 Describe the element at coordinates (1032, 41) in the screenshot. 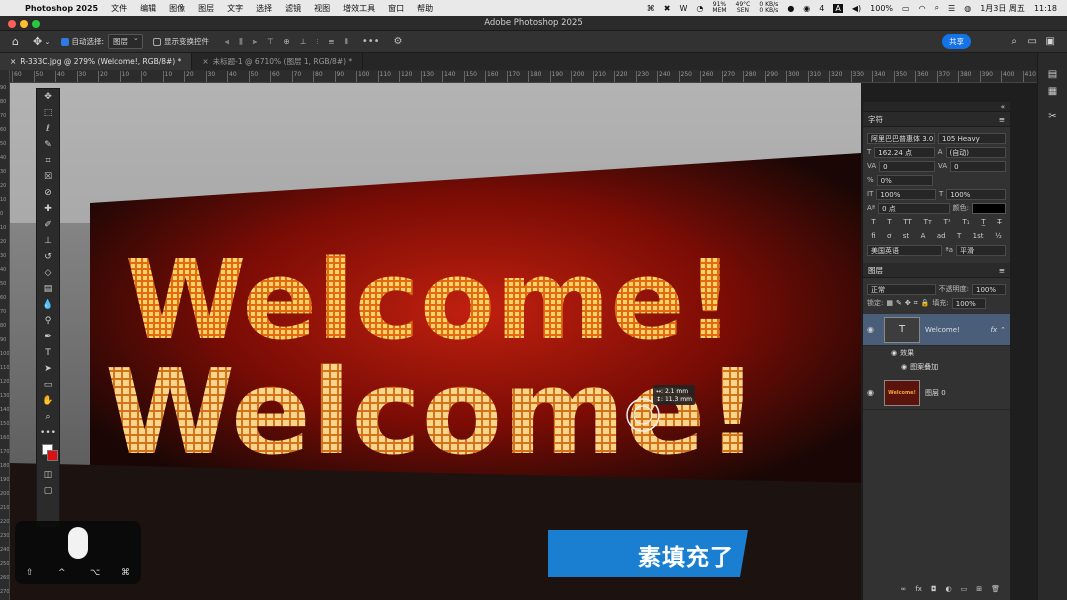

I see `workspace-icon: ▭` at that location.